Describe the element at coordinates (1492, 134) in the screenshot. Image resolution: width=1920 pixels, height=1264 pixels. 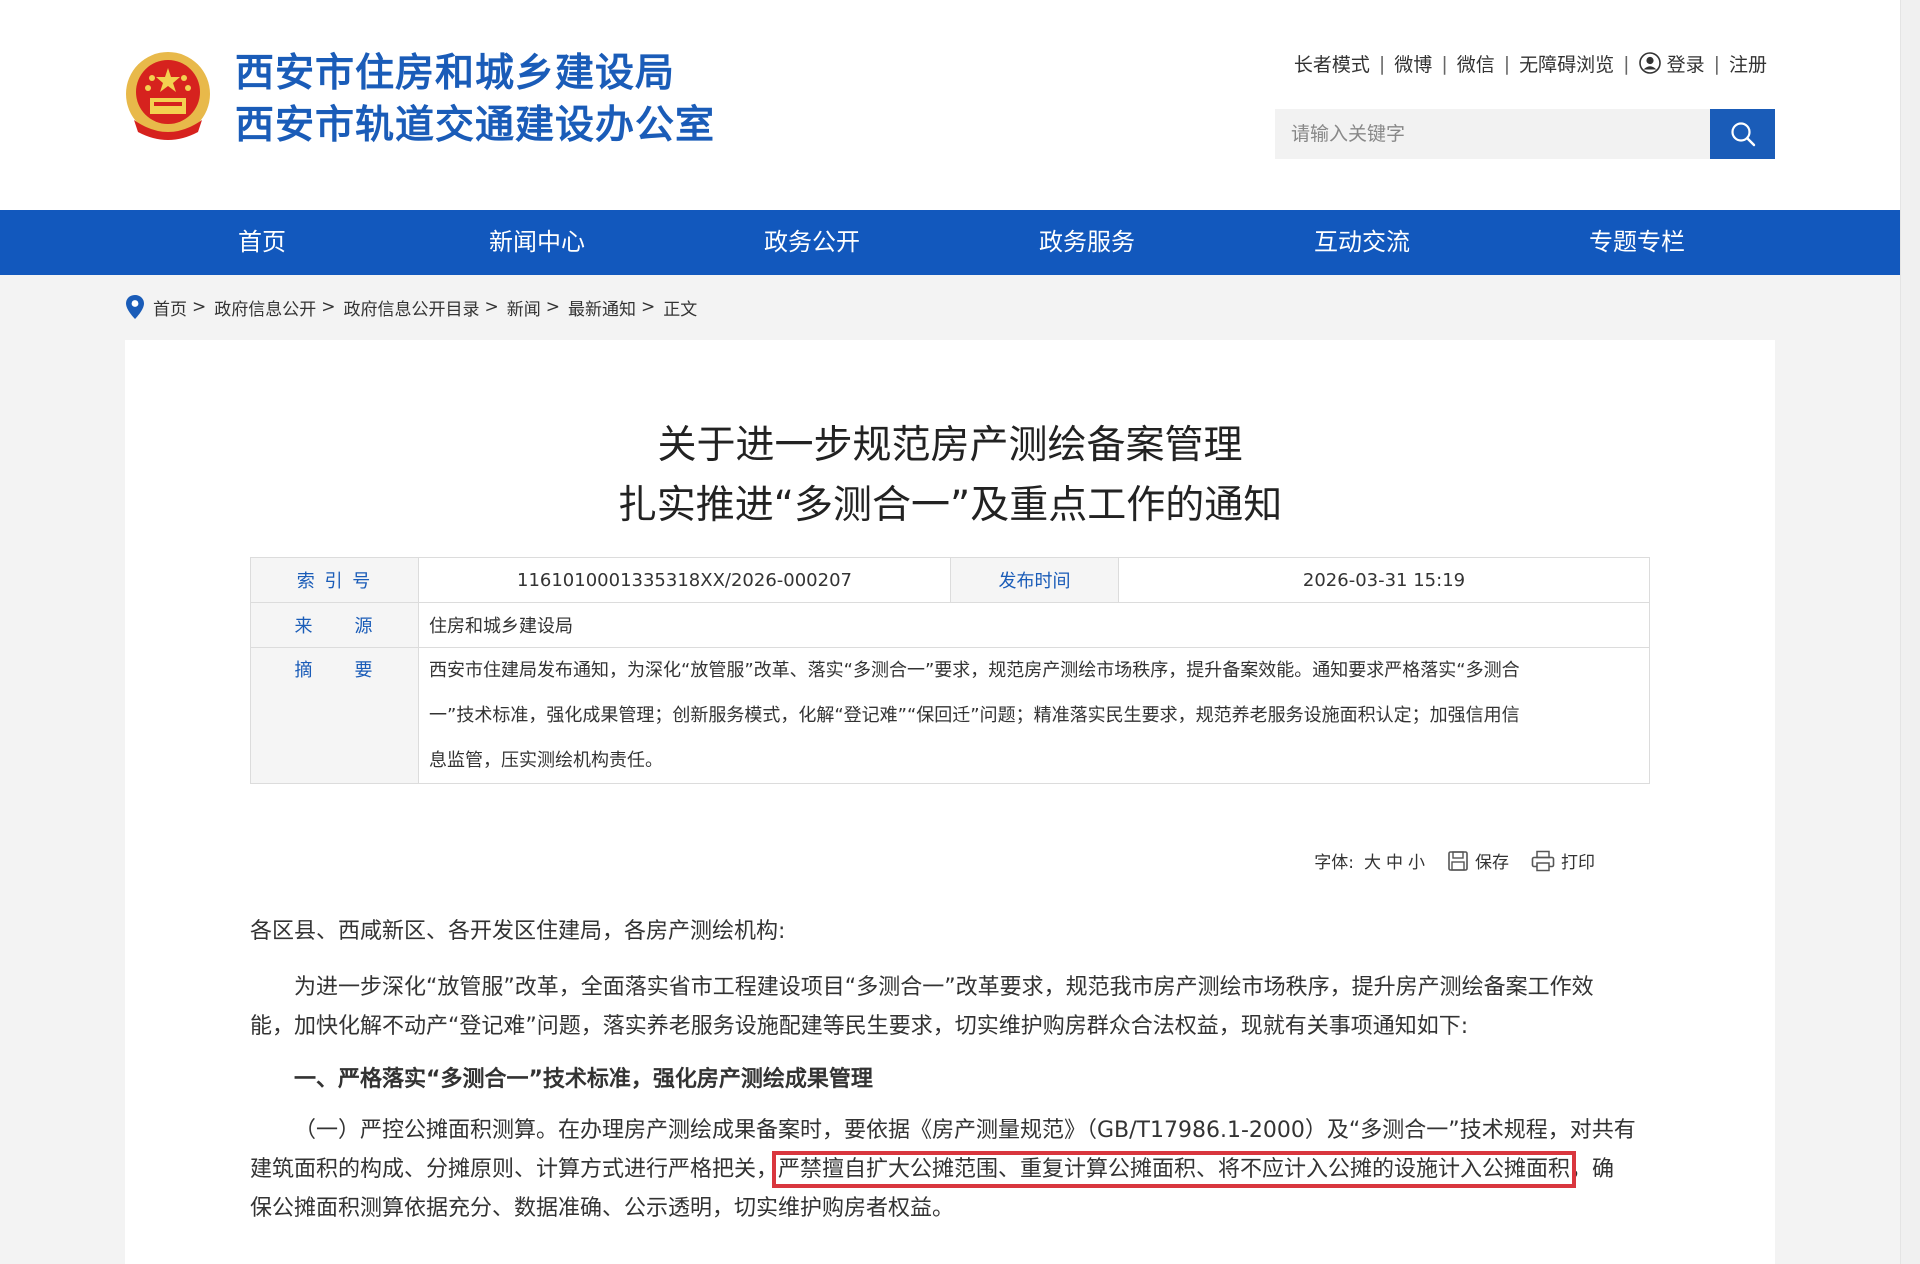
I see `search-input` at that location.